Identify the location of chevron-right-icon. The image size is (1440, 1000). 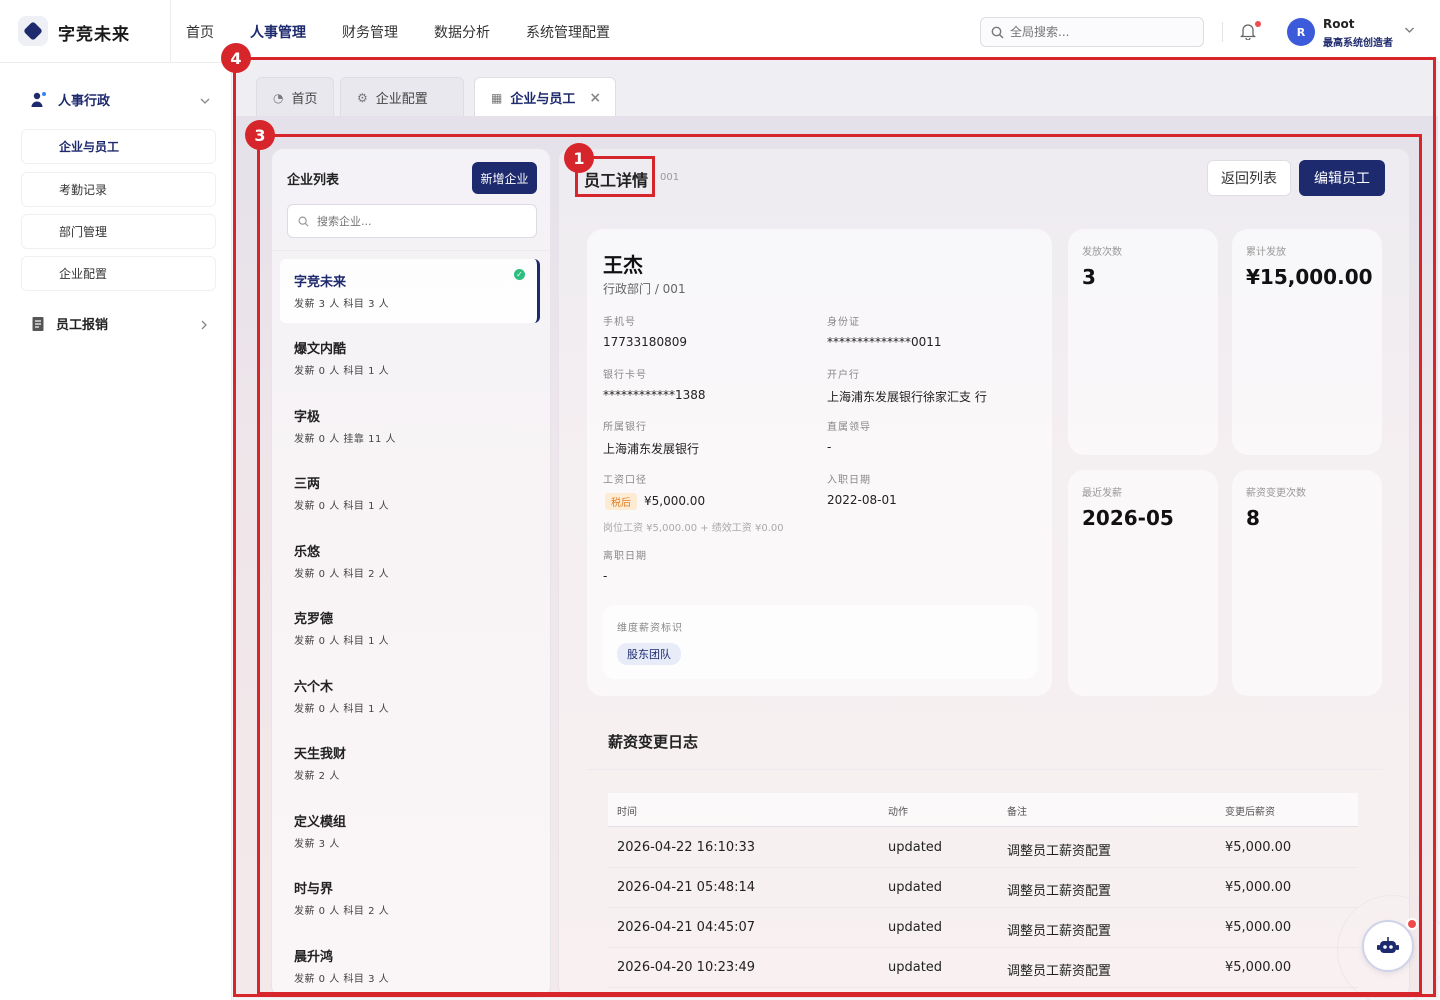
(204, 325).